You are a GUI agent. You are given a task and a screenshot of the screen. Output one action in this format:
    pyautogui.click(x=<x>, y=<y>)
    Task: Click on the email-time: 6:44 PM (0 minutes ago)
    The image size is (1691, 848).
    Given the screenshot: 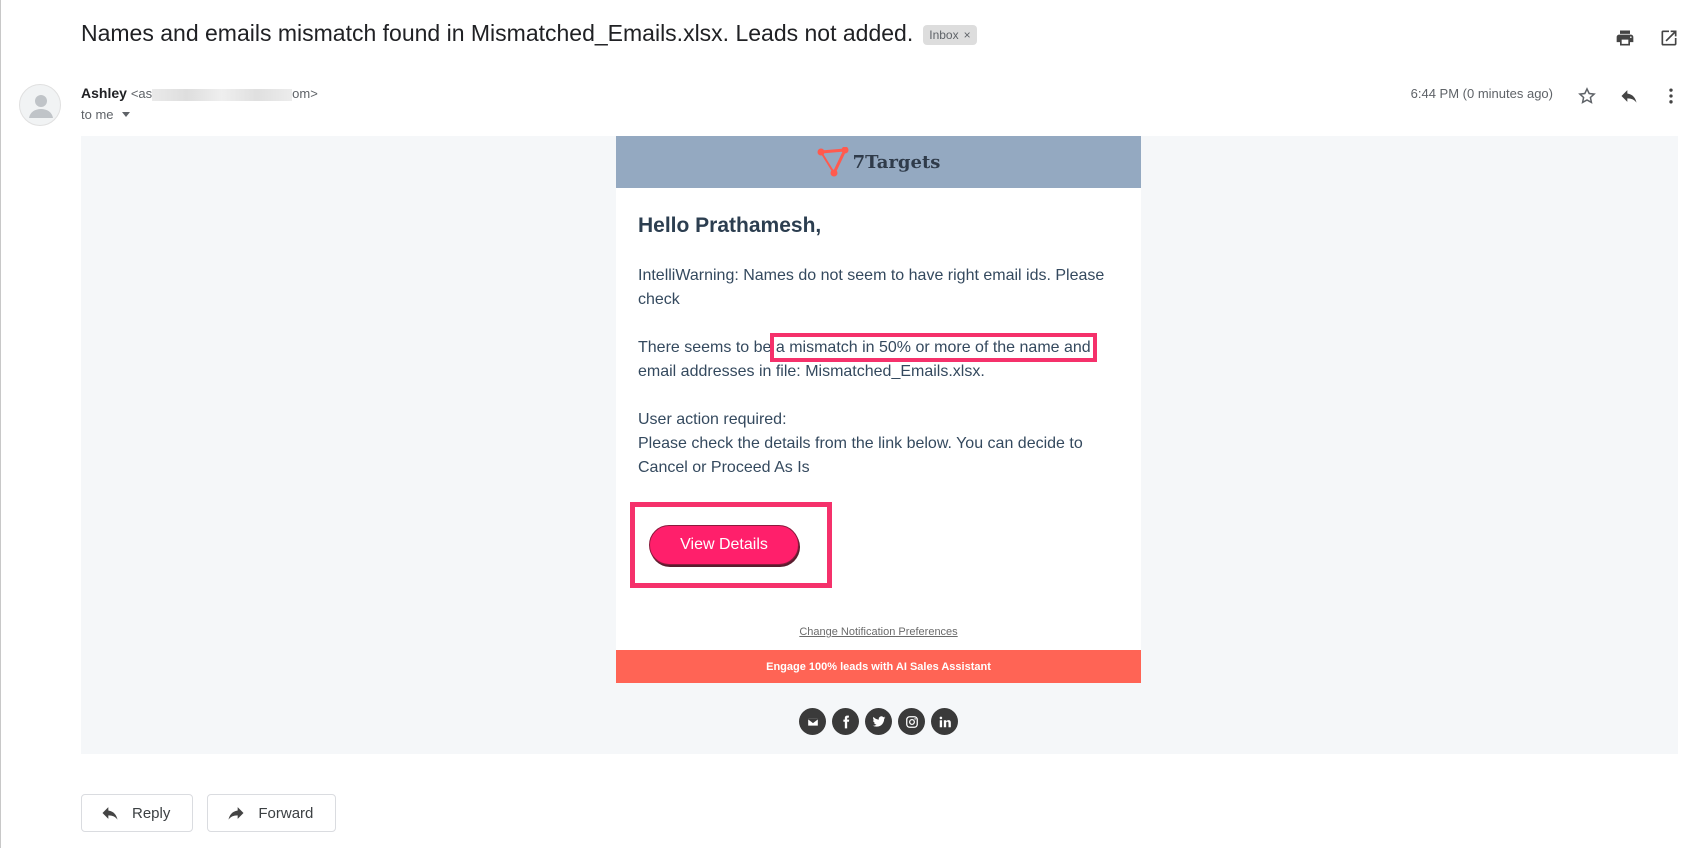 What is the action you would take?
    pyautogui.click(x=1481, y=93)
    